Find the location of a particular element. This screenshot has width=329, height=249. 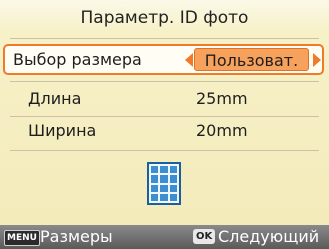

menu-button-label: Размеры is located at coordinates (76, 236).